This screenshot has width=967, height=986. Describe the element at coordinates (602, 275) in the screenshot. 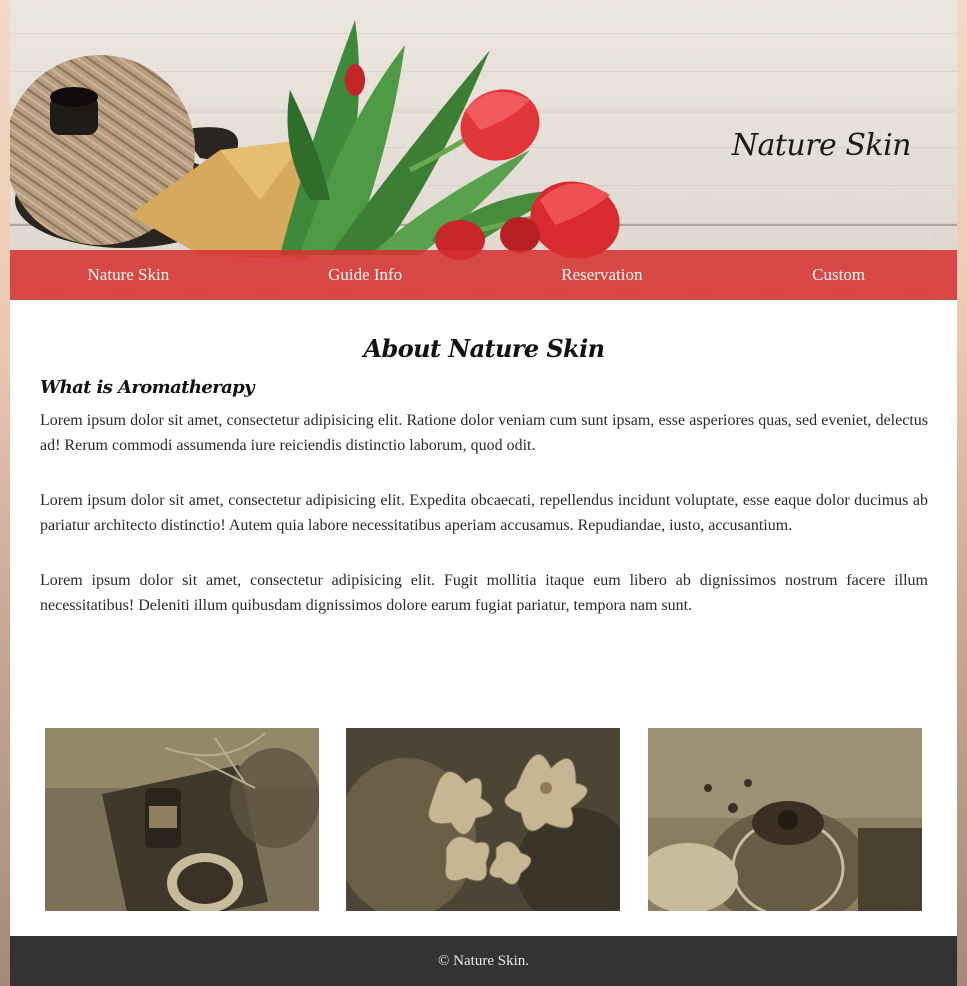

I see `nav-item-reservation: Reservation` at that location.